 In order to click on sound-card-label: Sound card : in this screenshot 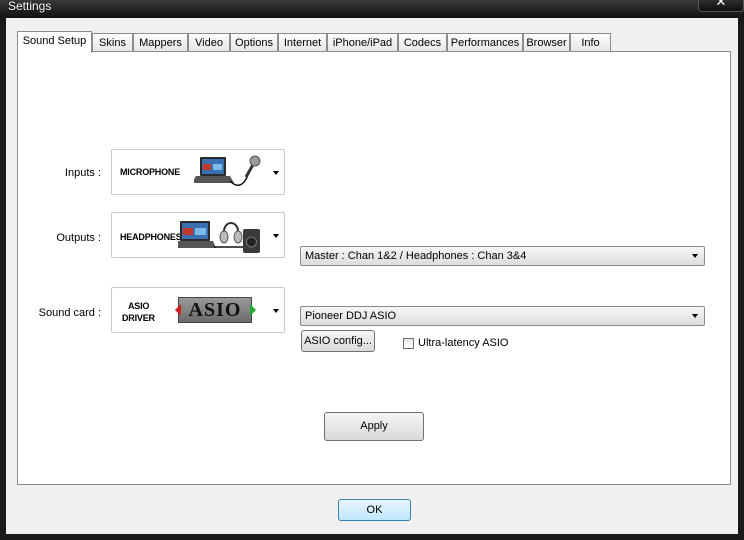, I will do `click(69, 313)`.